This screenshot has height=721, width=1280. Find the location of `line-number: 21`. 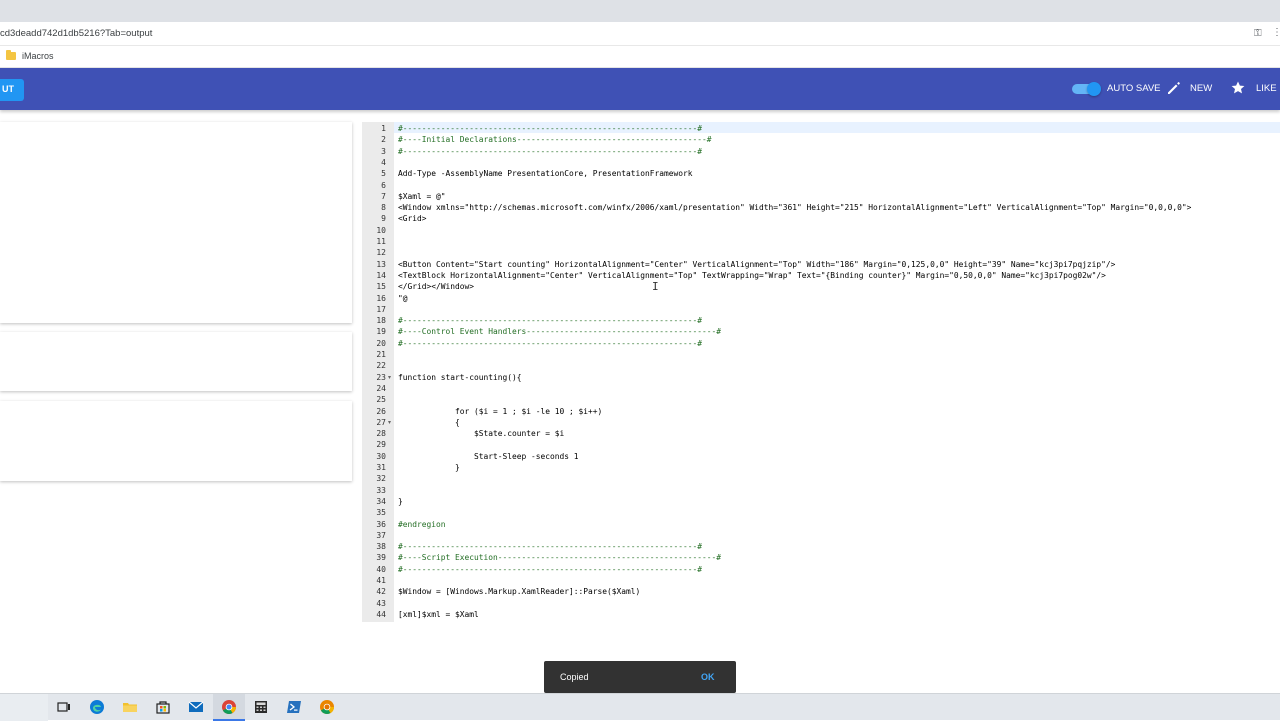

line-number: 21 is located at coordinates (381, 354).